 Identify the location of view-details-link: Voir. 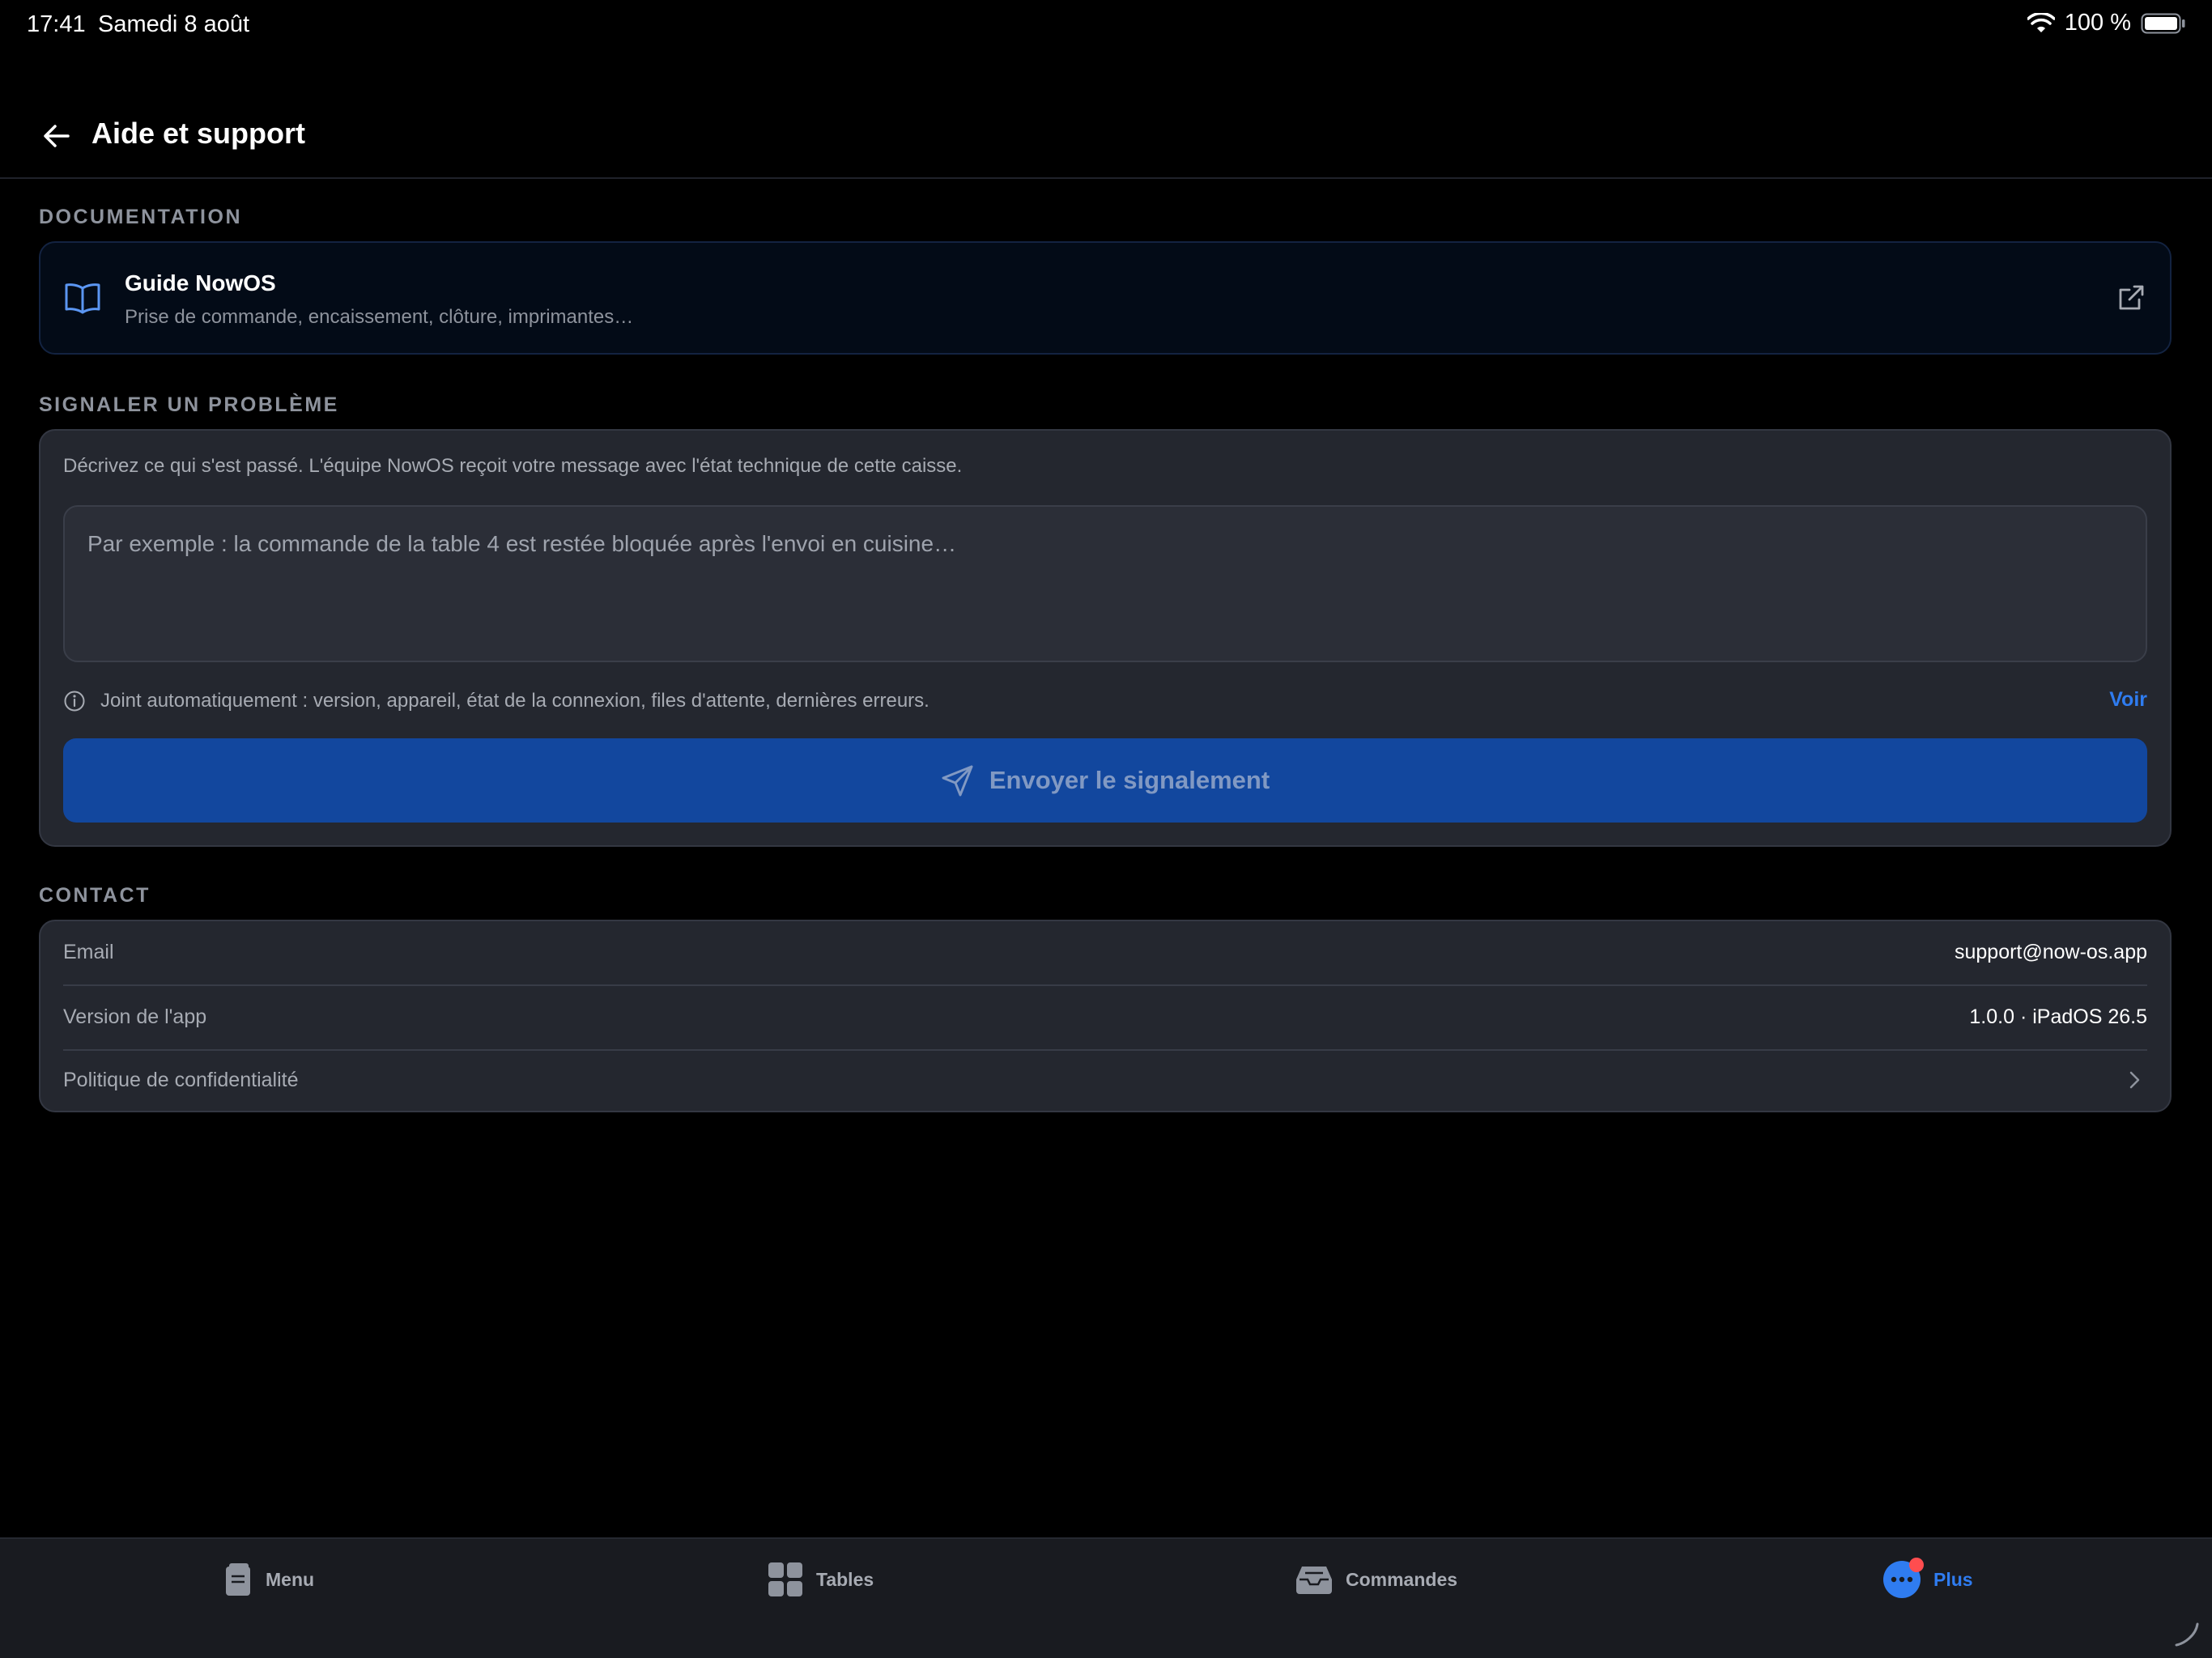
(2128, 700).